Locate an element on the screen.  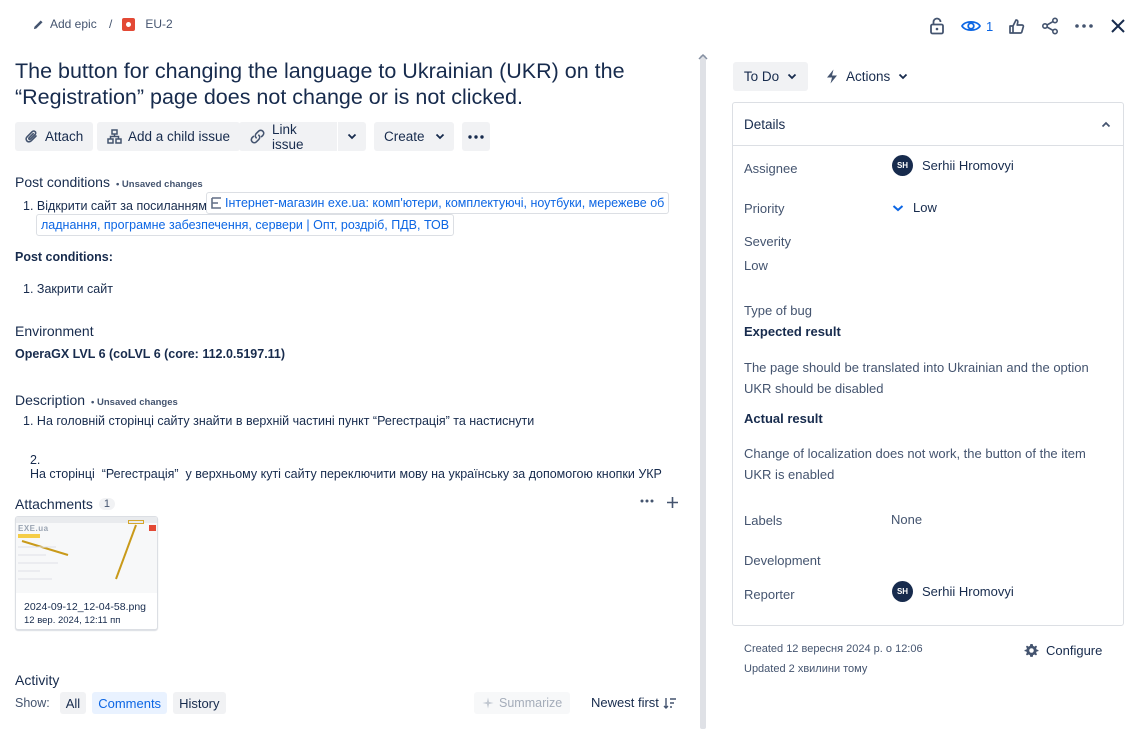
filter-all: All is located at coordinates (73, 703).